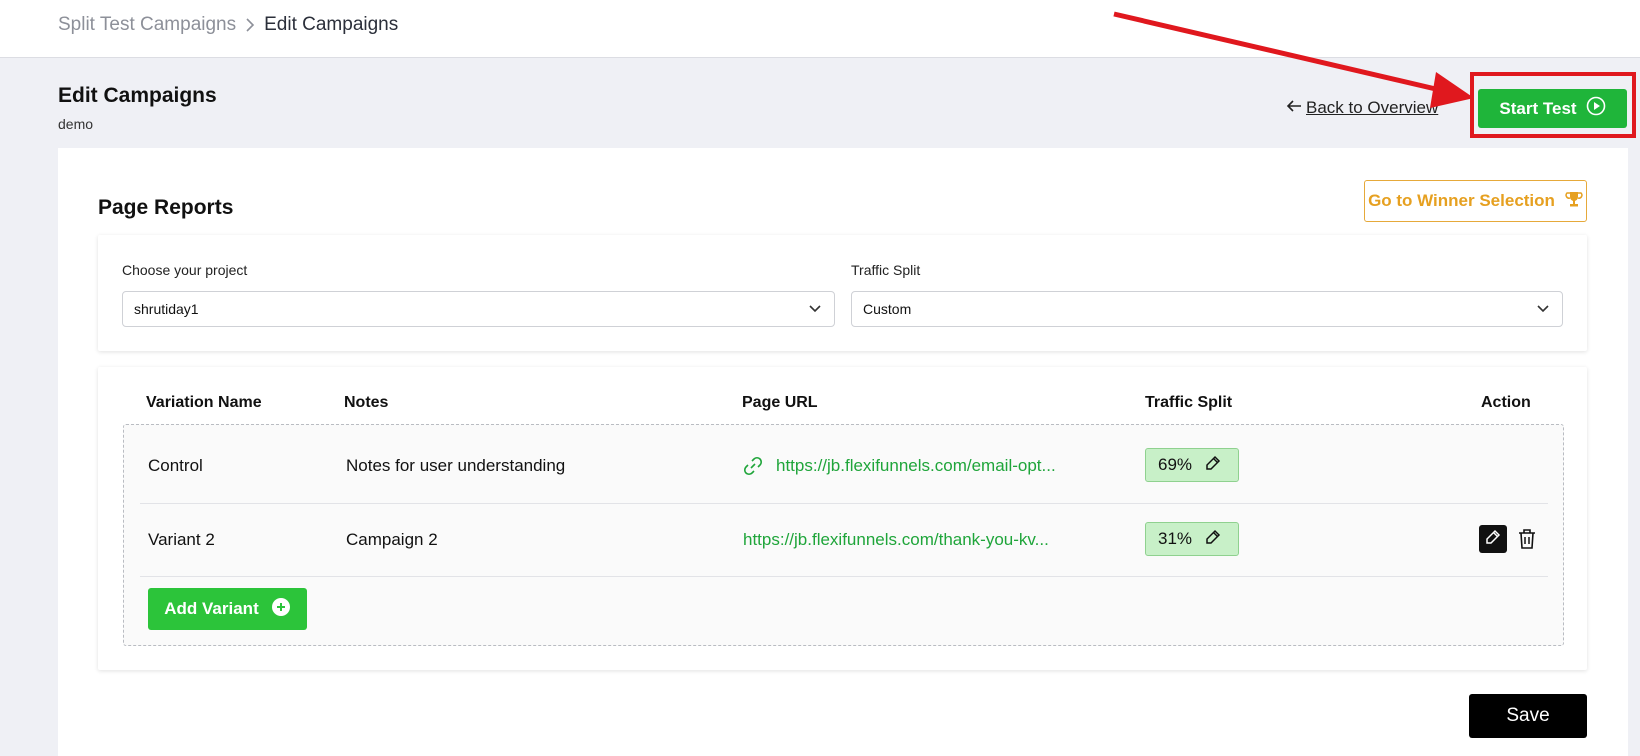  I want to click on winner-selection-label: Go to Winner Selection, so click(1461, 200).